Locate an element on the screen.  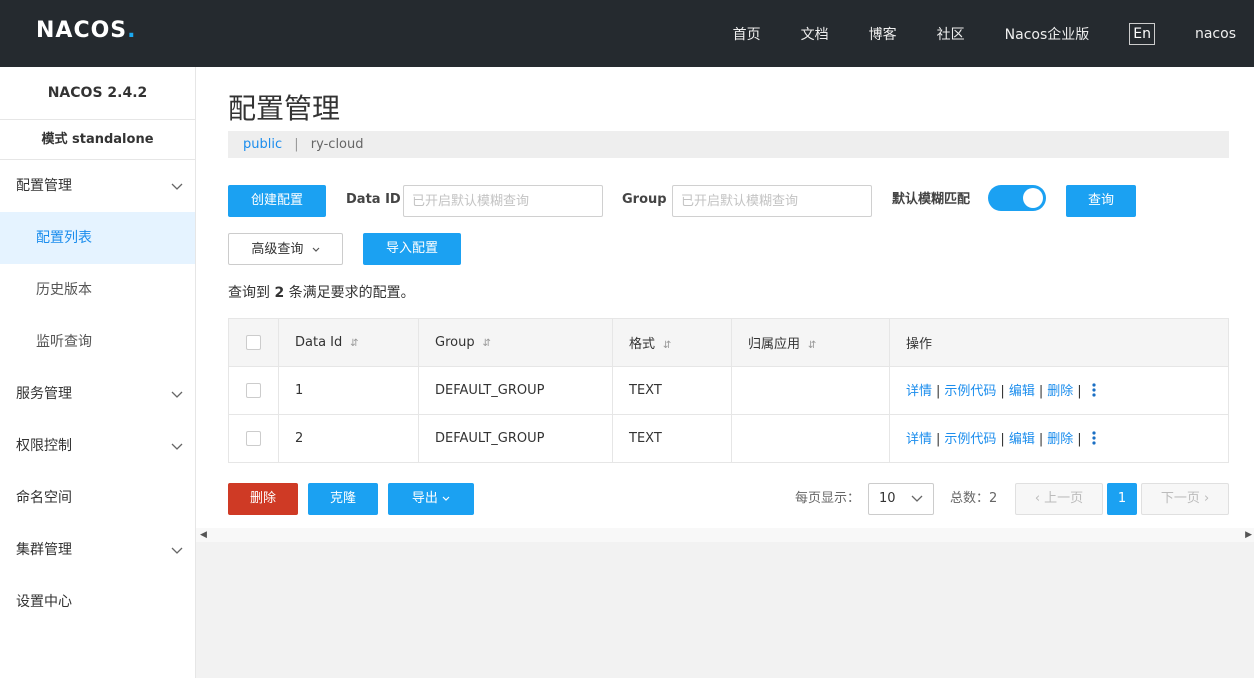
cell-group: DEFAULT_GROUP is located at coordinates (515, 438).